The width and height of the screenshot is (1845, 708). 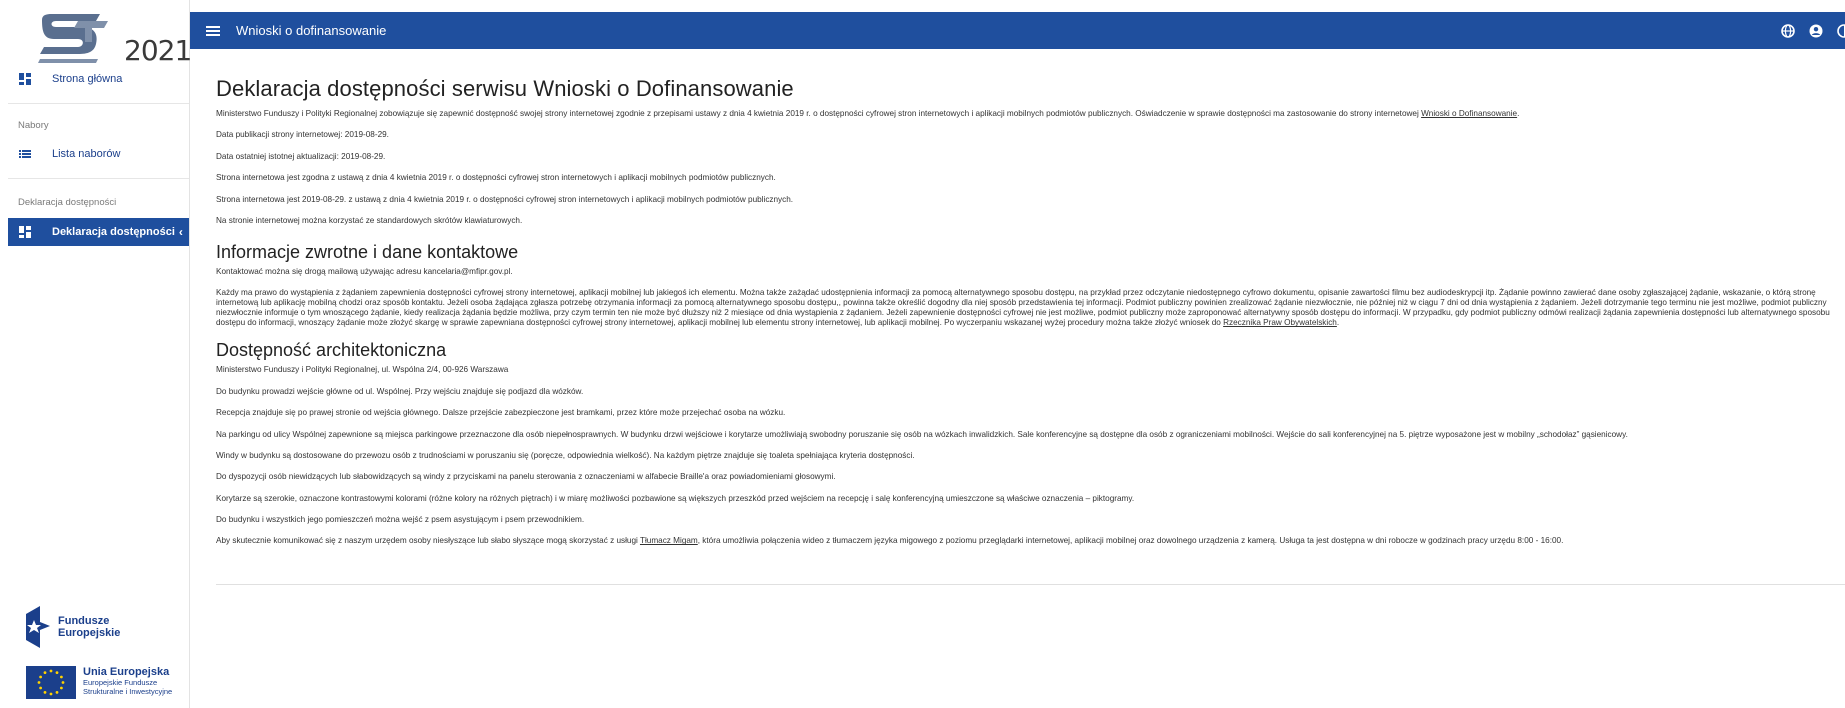 I want to click on ue-title: Unia Europejska, so click(x=126, y=672).